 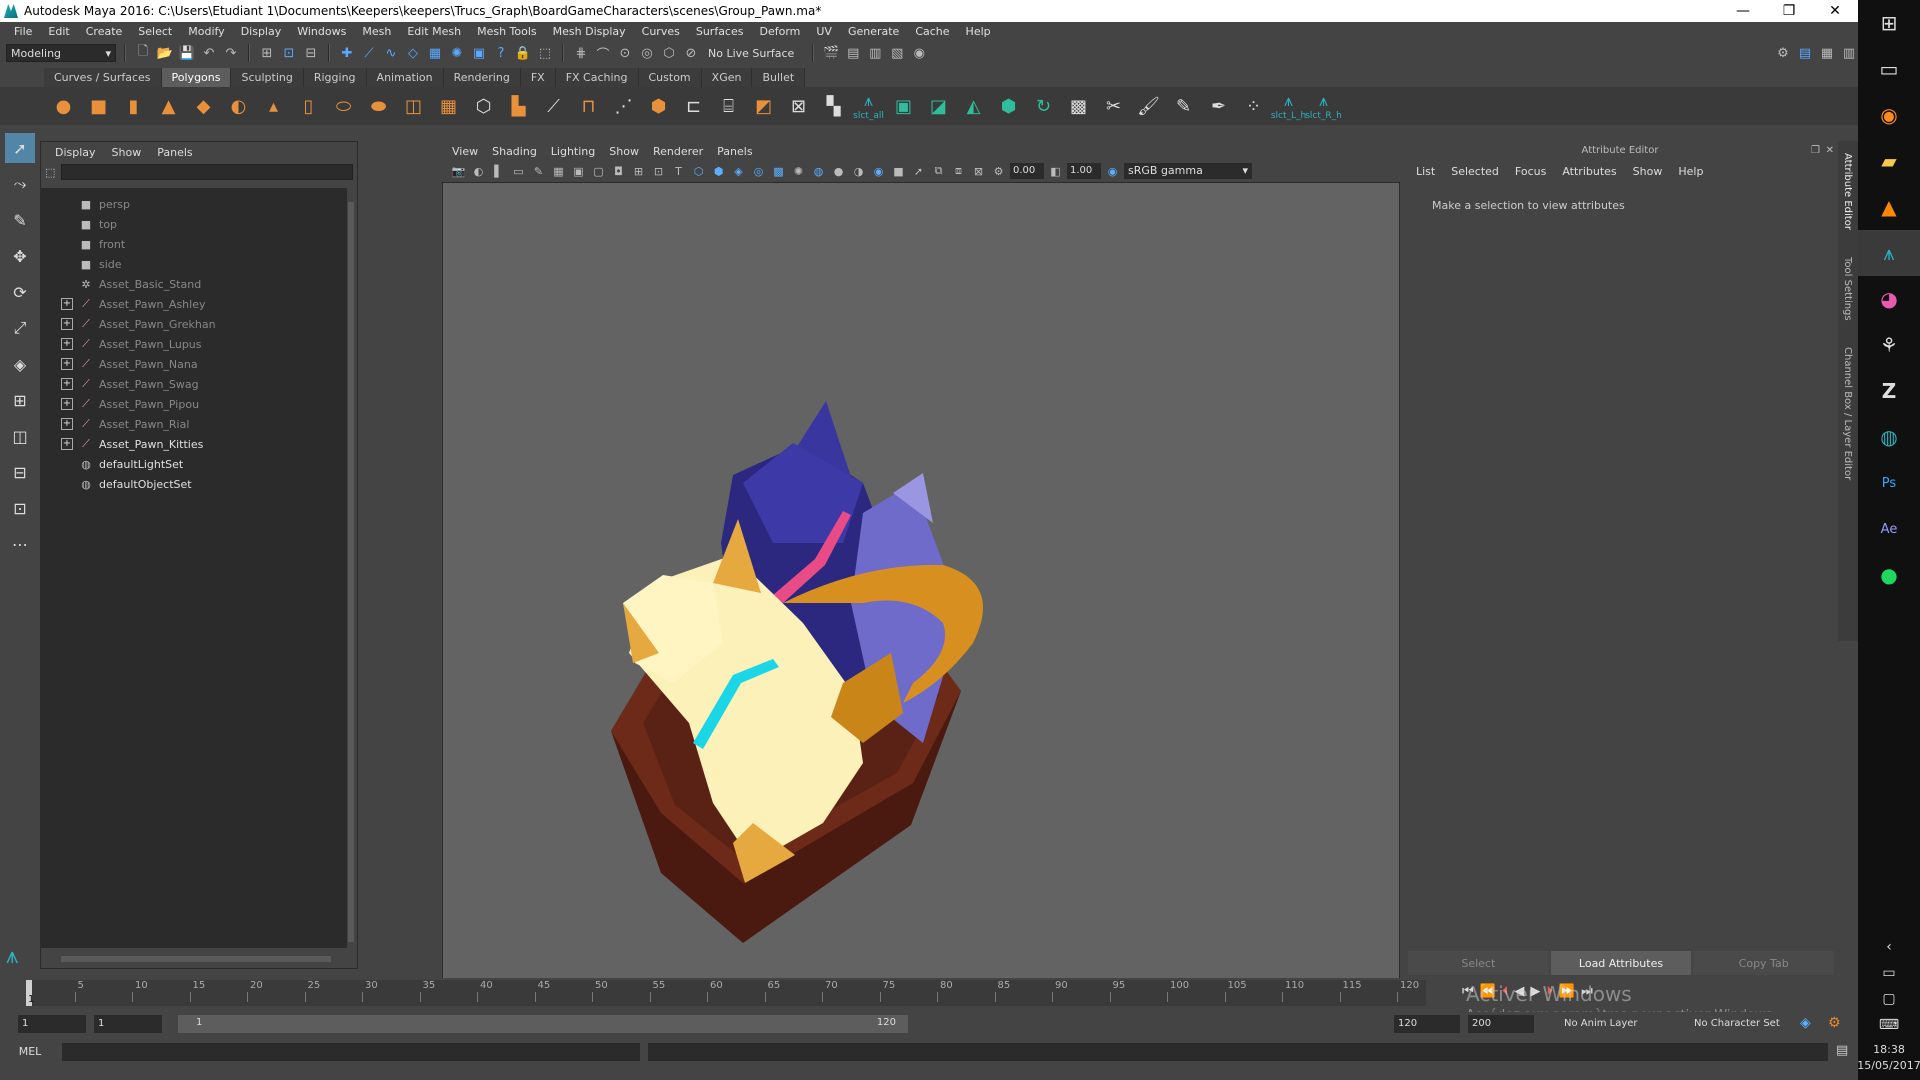 I want to click on undo-icon: ↶, so click(x=209, y=53).